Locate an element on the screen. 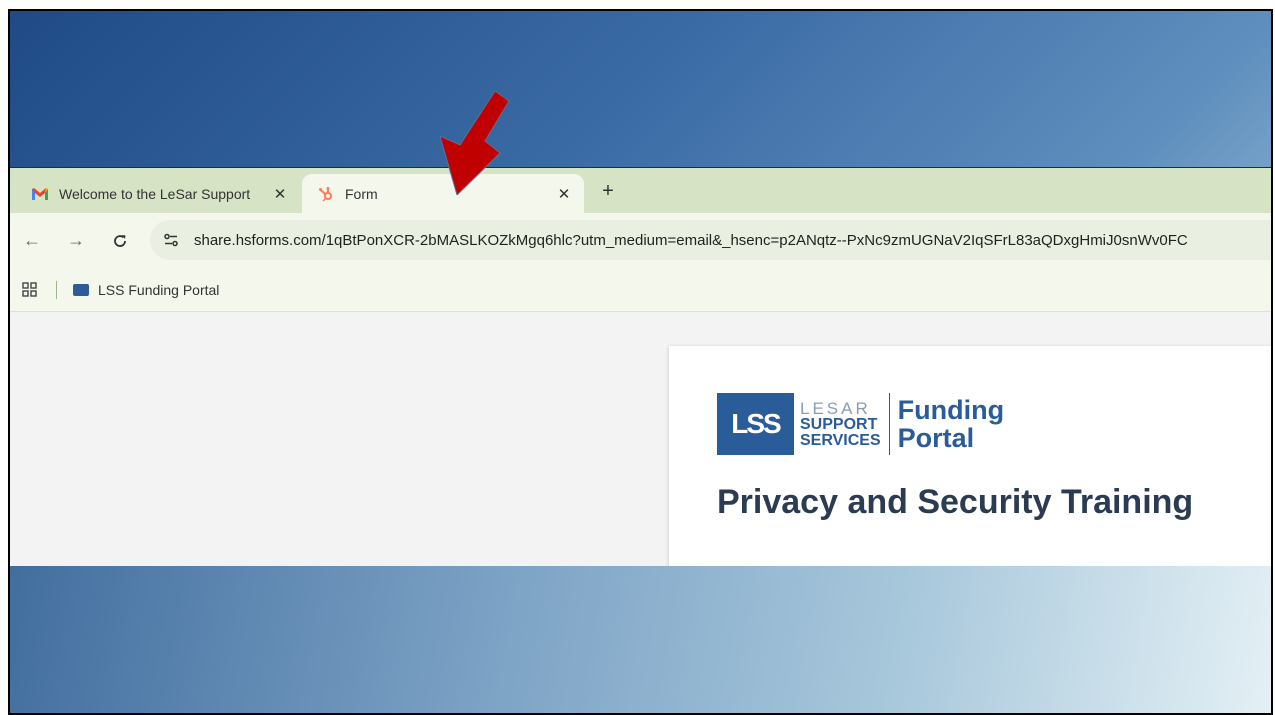  logo-word-portal: Portal is located at coordinates (936, 438).